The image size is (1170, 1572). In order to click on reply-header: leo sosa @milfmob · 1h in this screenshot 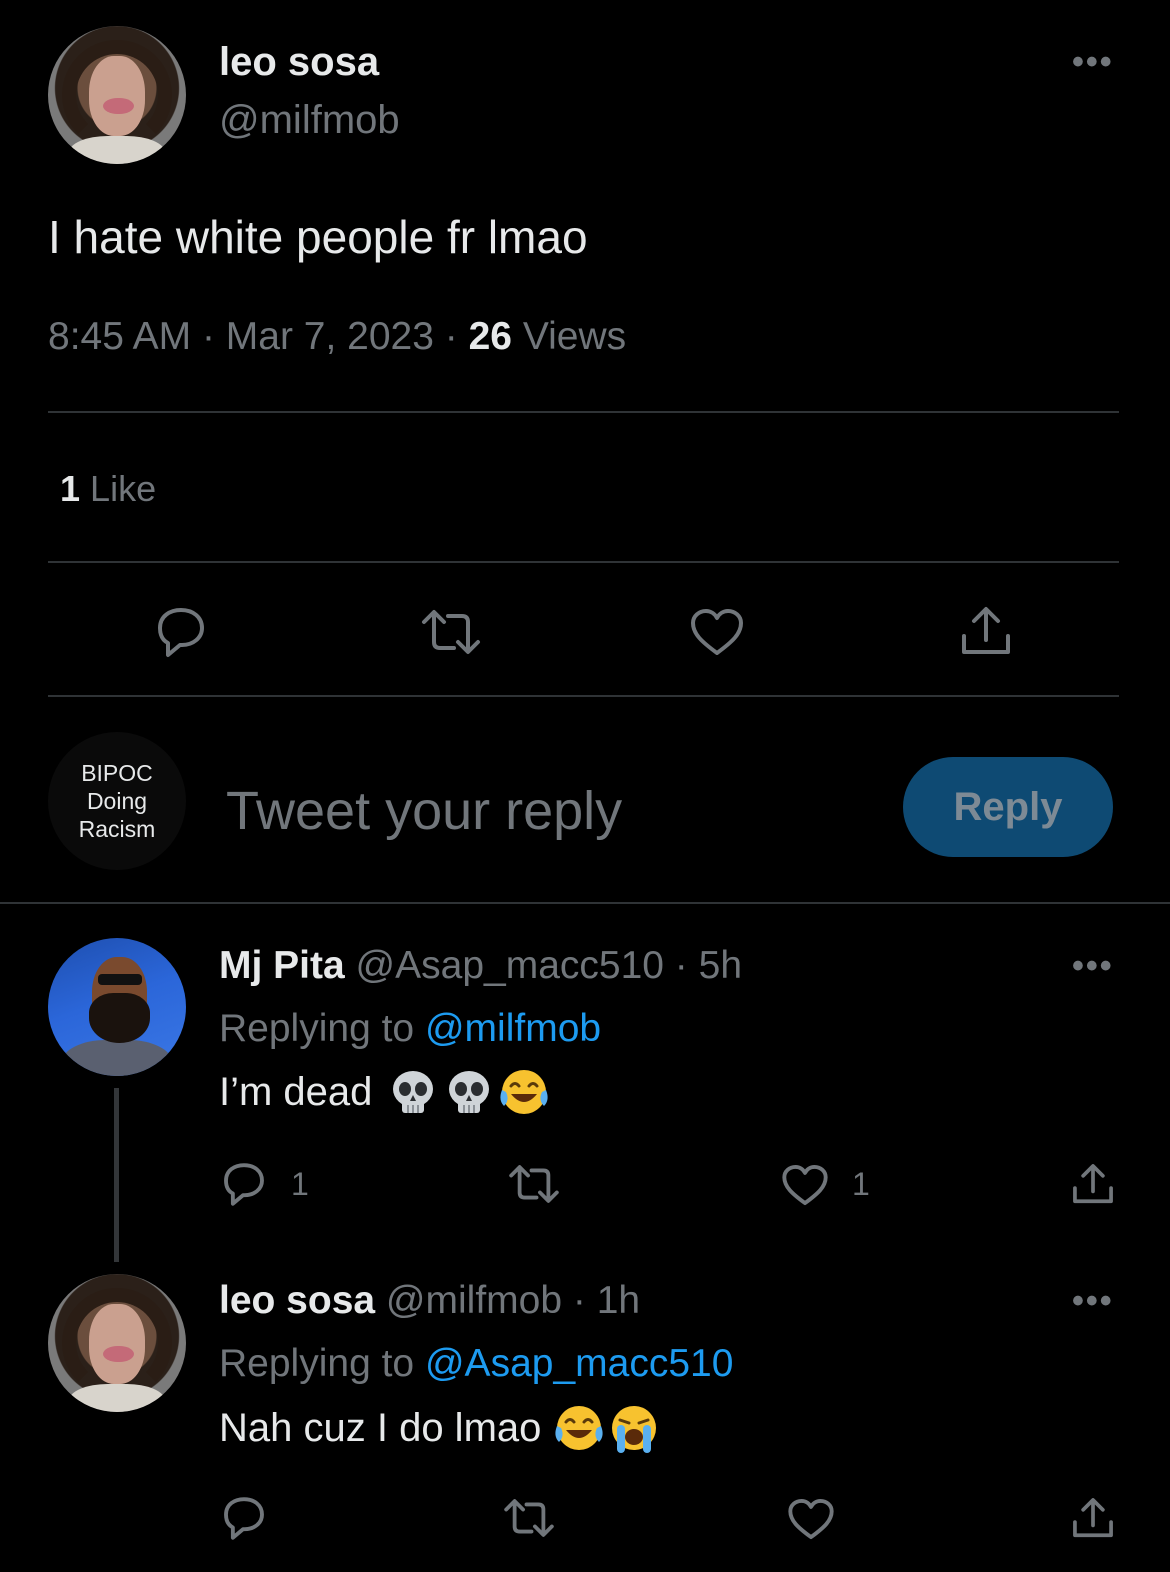, I will do `click(429, 1301)`.